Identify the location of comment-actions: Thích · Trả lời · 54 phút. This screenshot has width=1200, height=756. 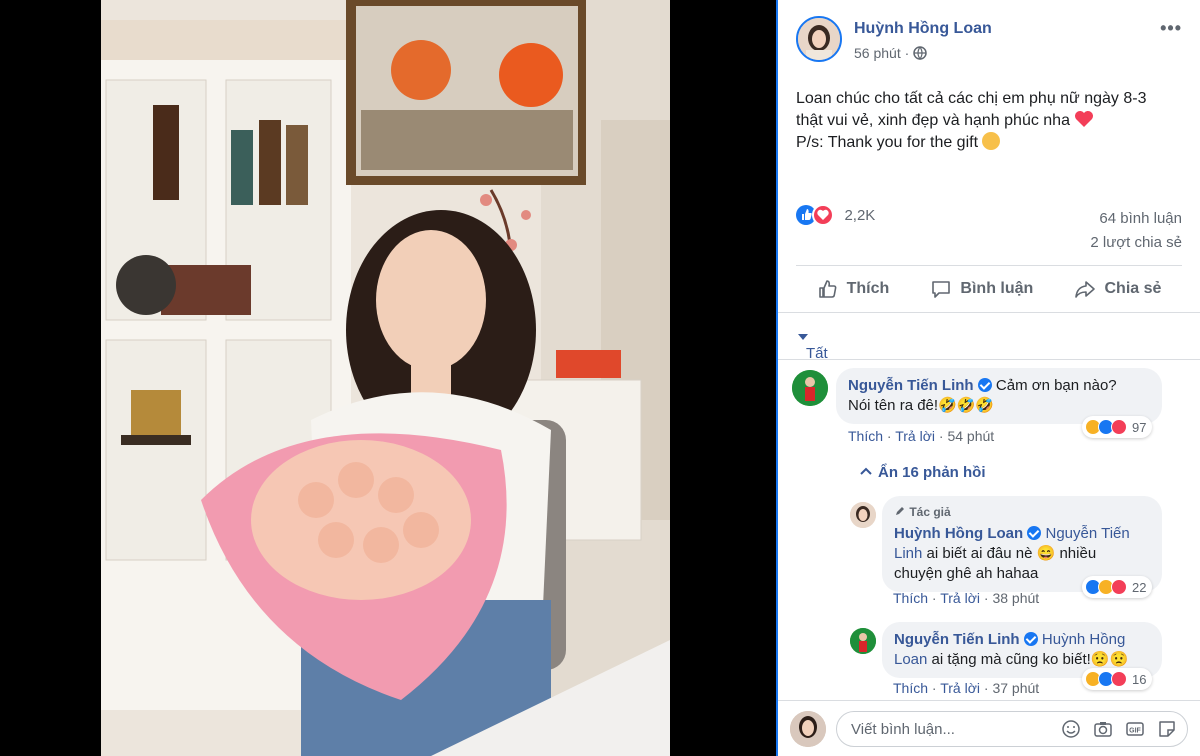
(921, 436).